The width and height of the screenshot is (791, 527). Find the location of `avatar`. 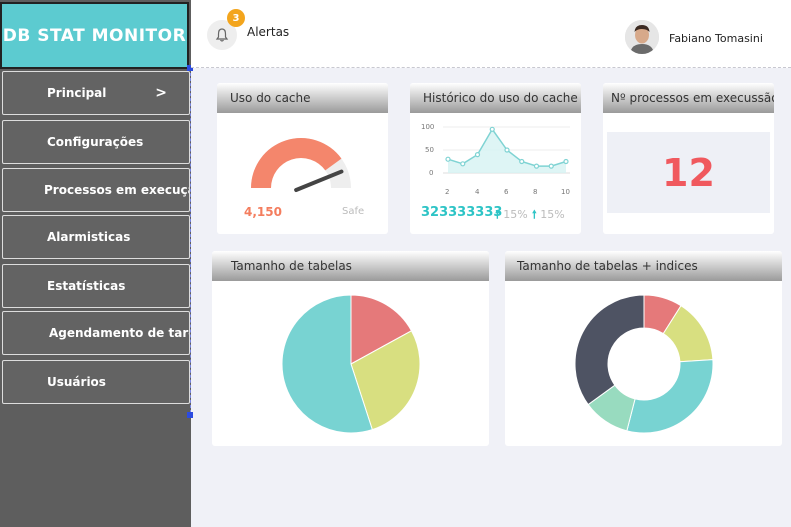

avatar is located at coordinates (642, 37).